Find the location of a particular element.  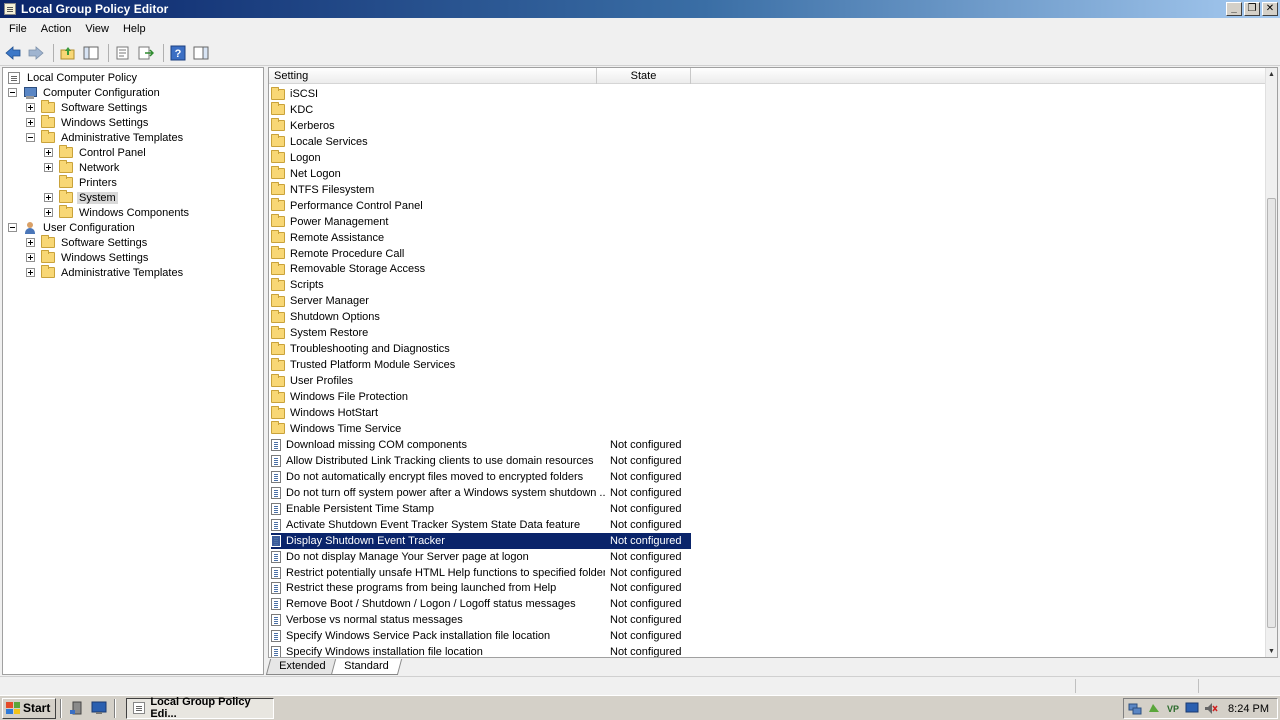

list-item-folder: Windows File Protection is located at coordinates (481, 397).